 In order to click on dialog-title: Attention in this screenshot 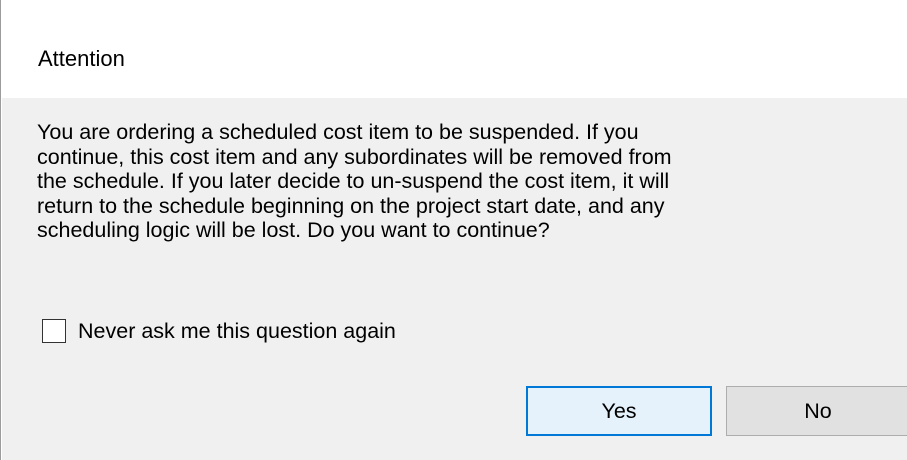, I will do `click(81, 58)`.